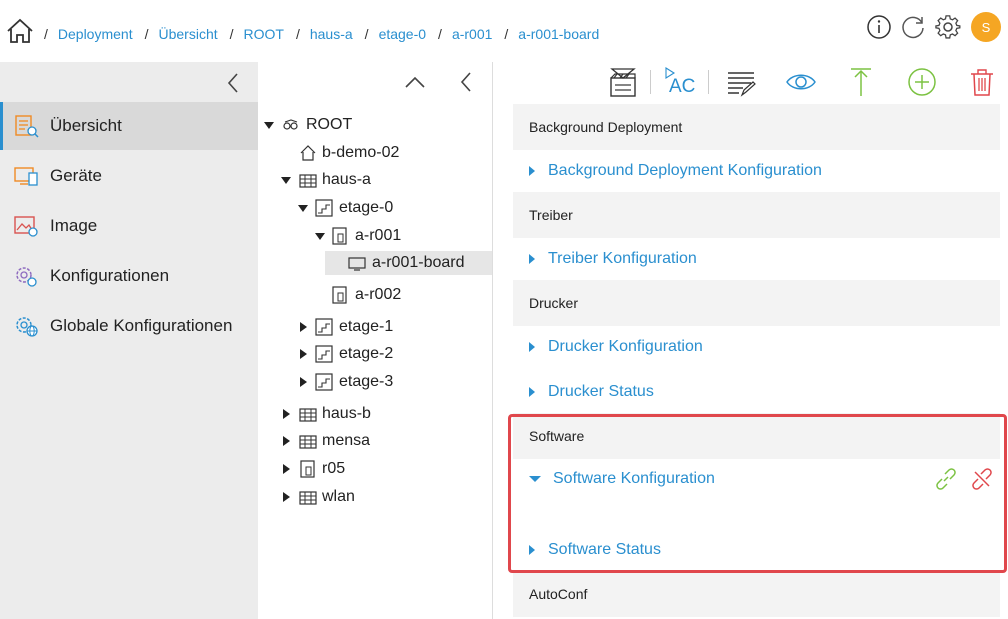 This screenshot has width=1008, height=619. I want to click on tree-node-a-r002: a-r002, so click(375, 295).